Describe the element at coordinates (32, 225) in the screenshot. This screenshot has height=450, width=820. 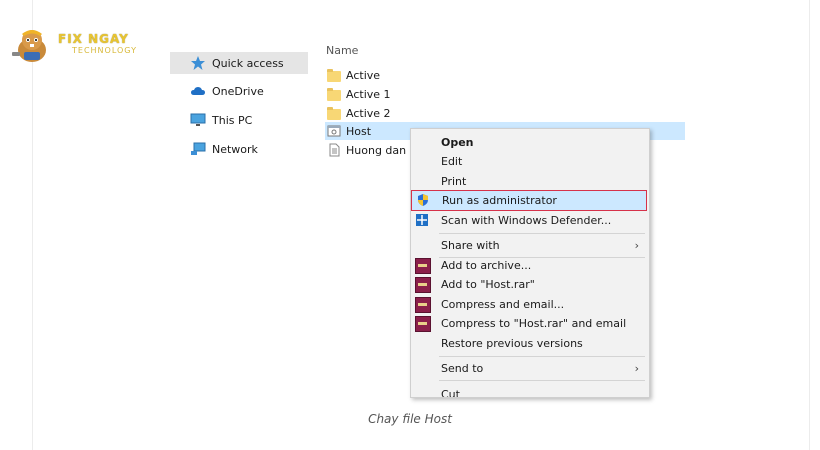
I see `article-border-left` at that location.